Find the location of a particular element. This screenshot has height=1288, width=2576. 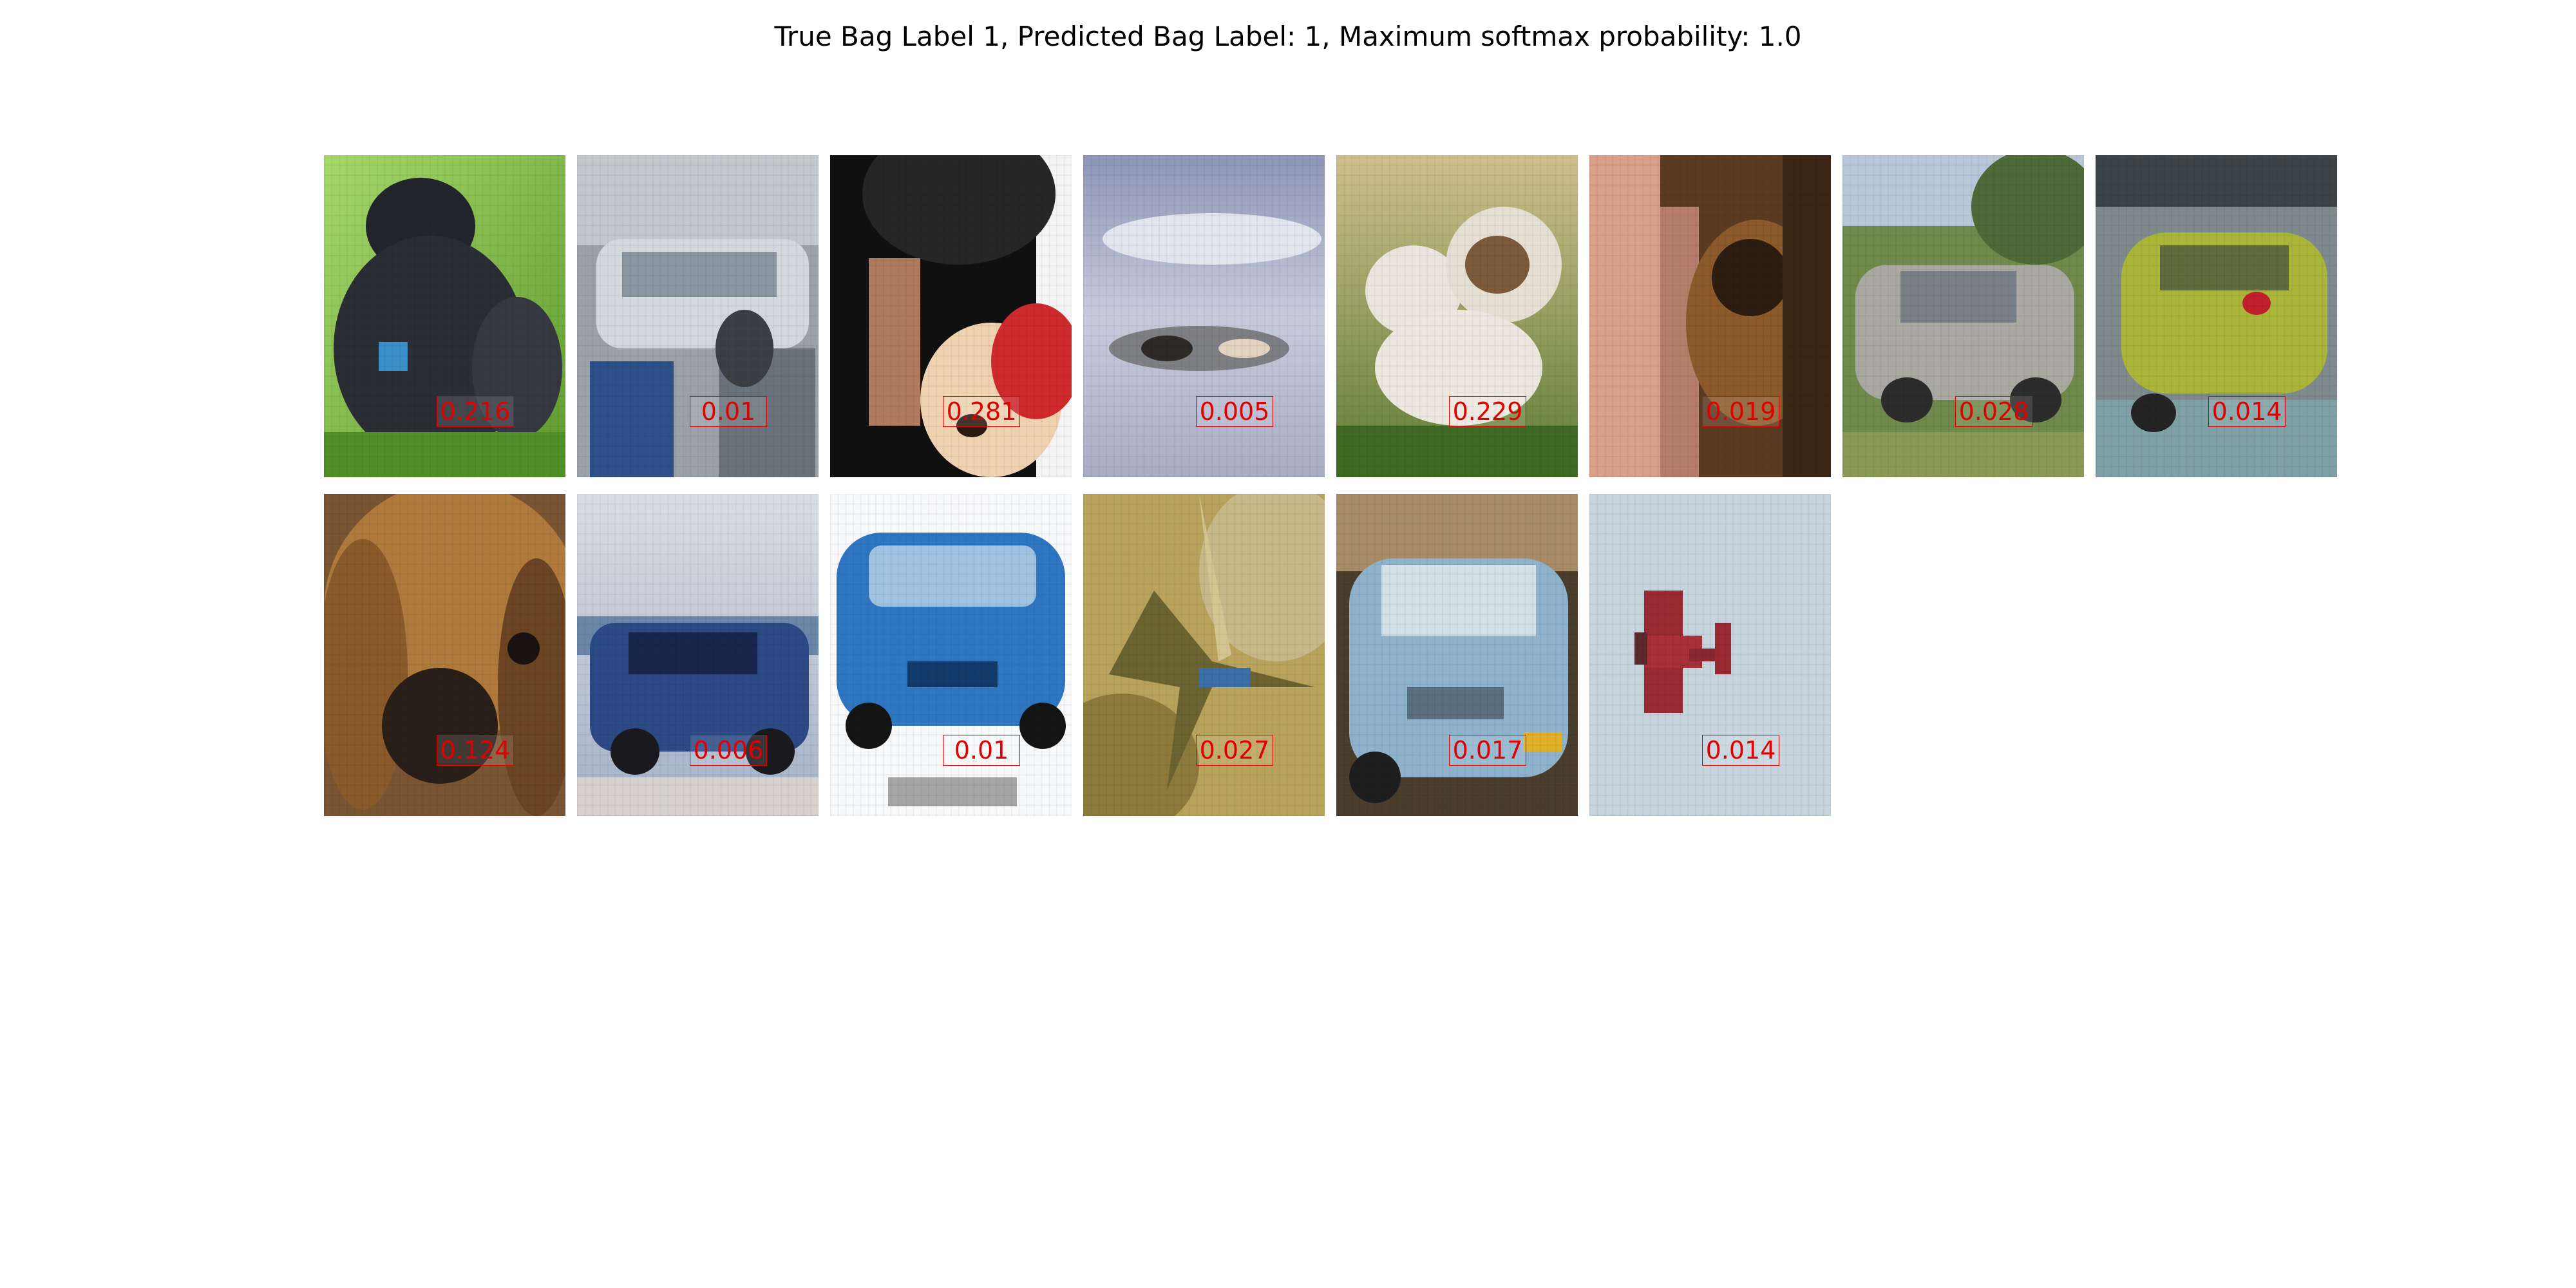

instance-tile: 0.281 is located at coordinates (951, 316).